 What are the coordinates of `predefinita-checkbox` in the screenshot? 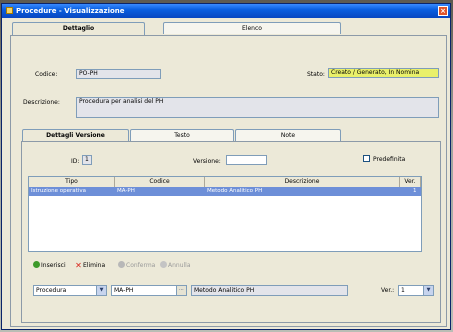 It's located at (366, 158).